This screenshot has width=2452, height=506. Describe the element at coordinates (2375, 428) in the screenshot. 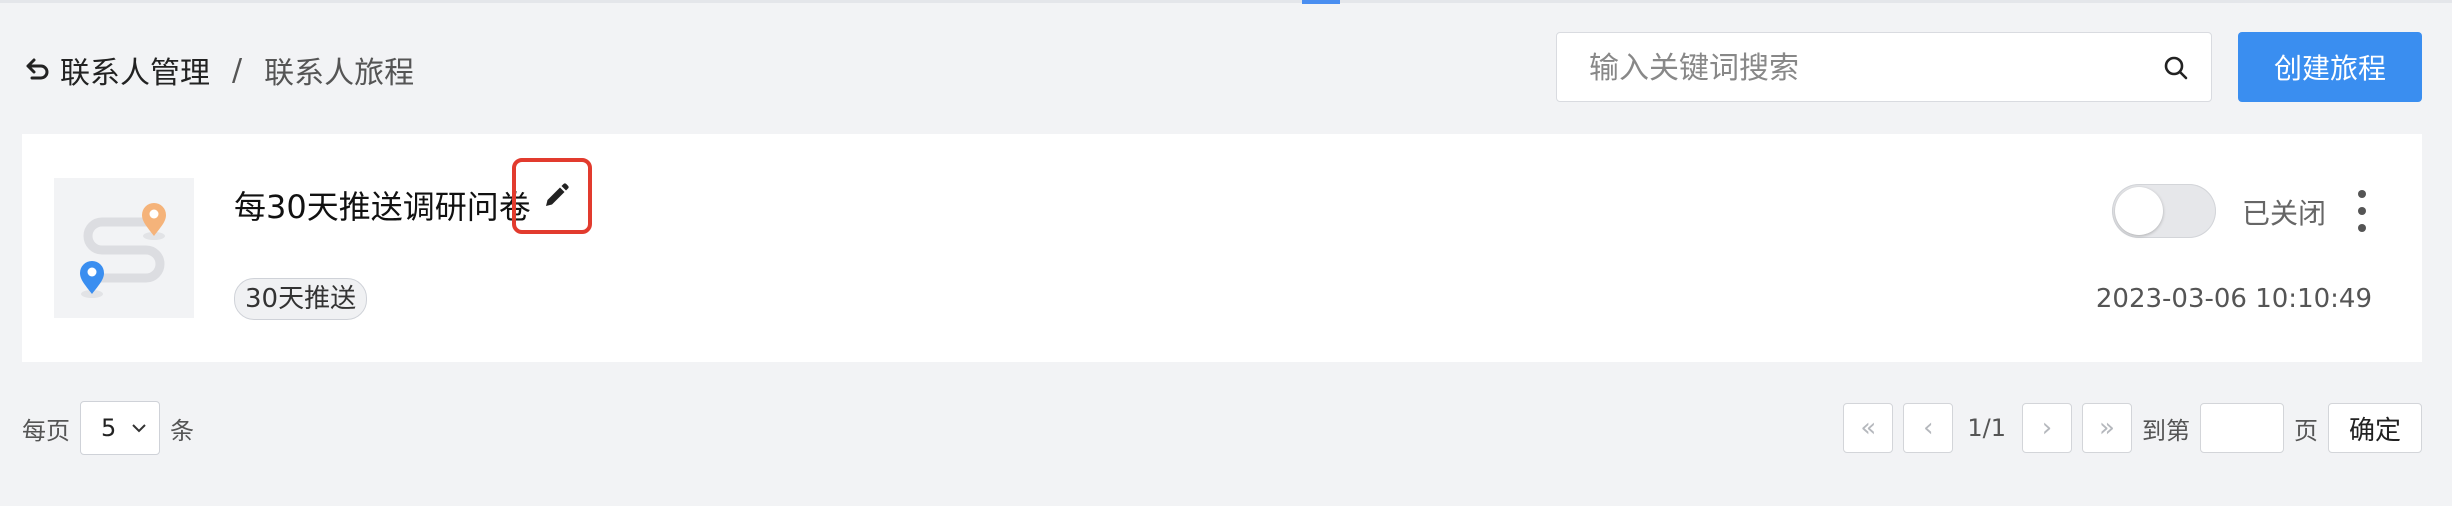

I see `goto-confirm-button: 确定` at that location.